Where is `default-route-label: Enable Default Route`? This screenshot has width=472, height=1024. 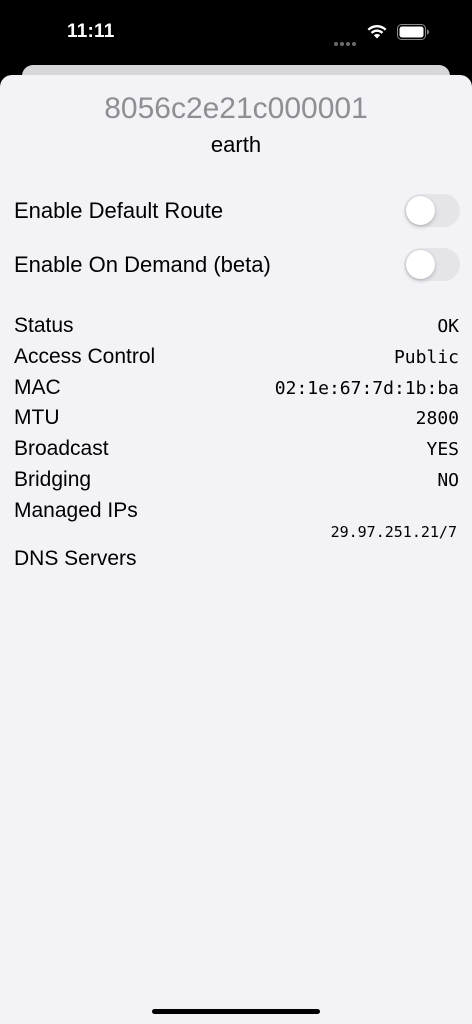 default-route-label: Enable Default Route is located at coordinates (119, 210).